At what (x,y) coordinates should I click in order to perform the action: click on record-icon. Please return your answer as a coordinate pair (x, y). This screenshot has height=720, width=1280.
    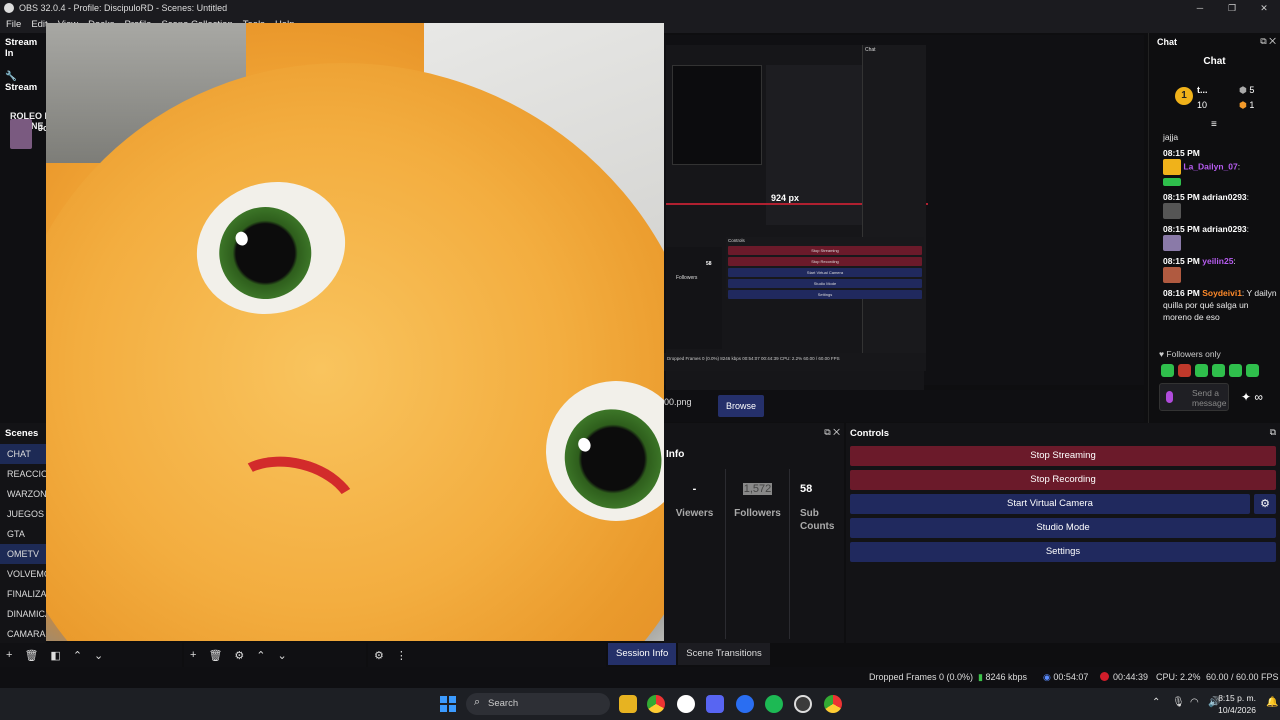
    Looking at the image, I should click on (1104, 676).